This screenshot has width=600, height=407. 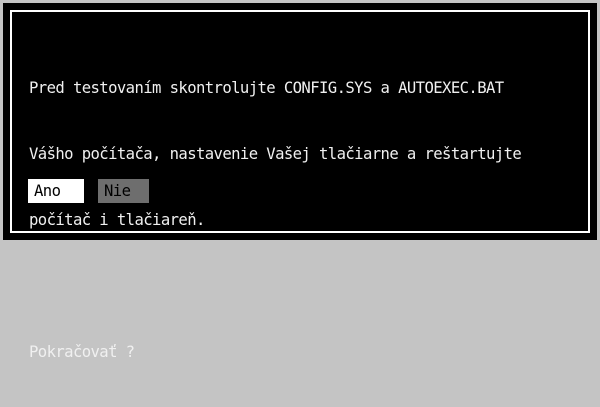 What do you see at coordinates (123, 191) in the screenshot?
I see `no-button: Nie` at bounding box center [123, 191].